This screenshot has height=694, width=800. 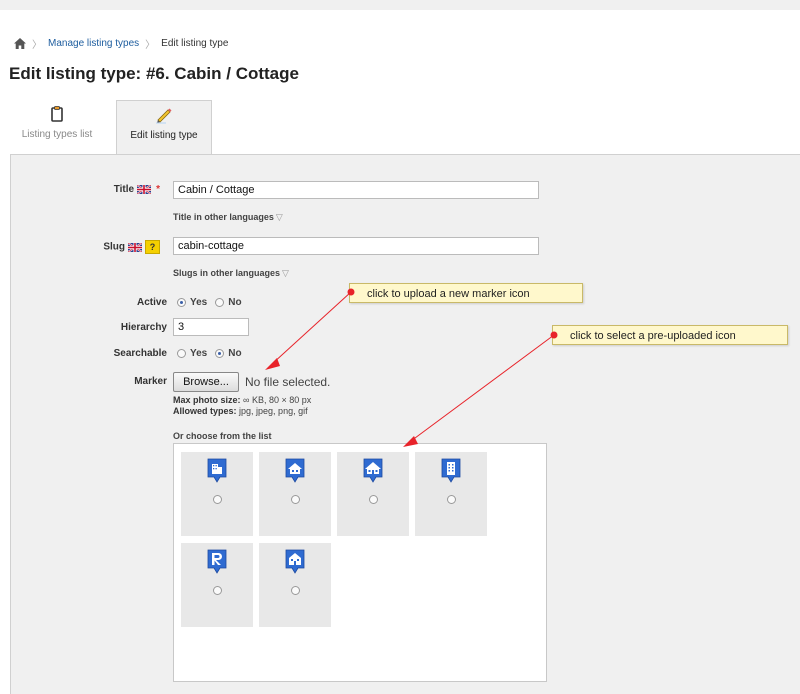 What do you see at coordinates (150, 381) in the screenshot?
I see `marker-label: Marker` at bounding box center [150, 381].